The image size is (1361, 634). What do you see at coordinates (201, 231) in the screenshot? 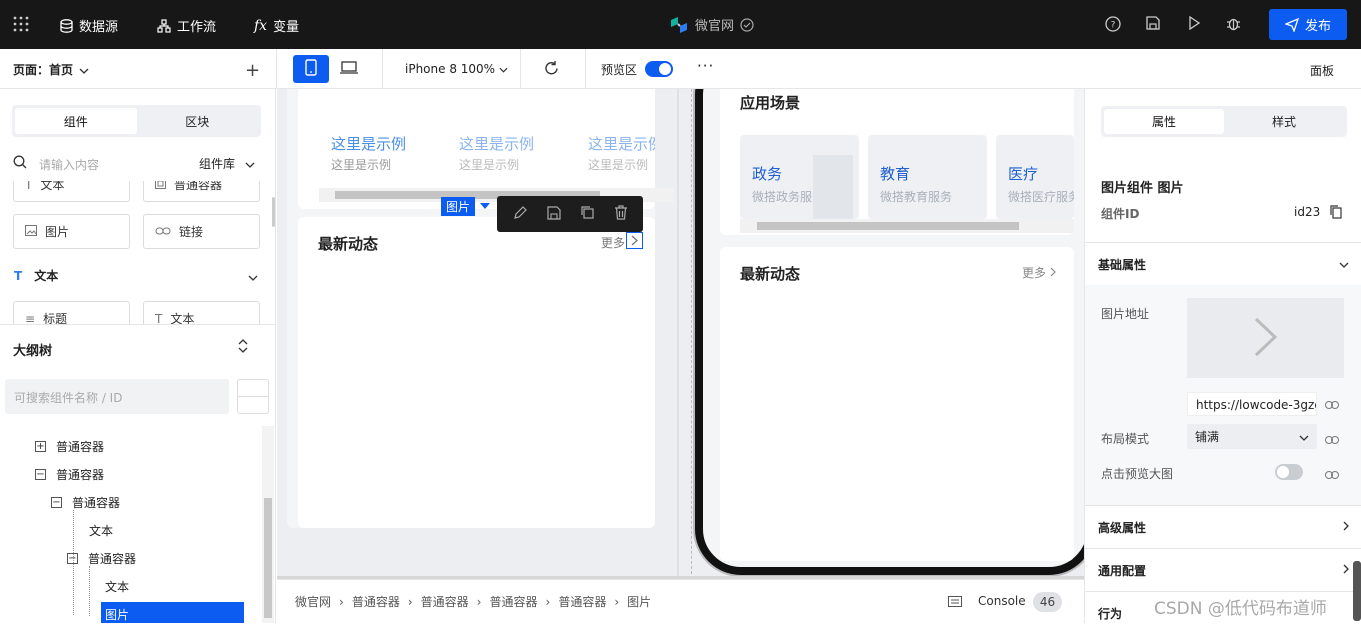
I see `component-link: 链接` at bounding box center [201, 231].